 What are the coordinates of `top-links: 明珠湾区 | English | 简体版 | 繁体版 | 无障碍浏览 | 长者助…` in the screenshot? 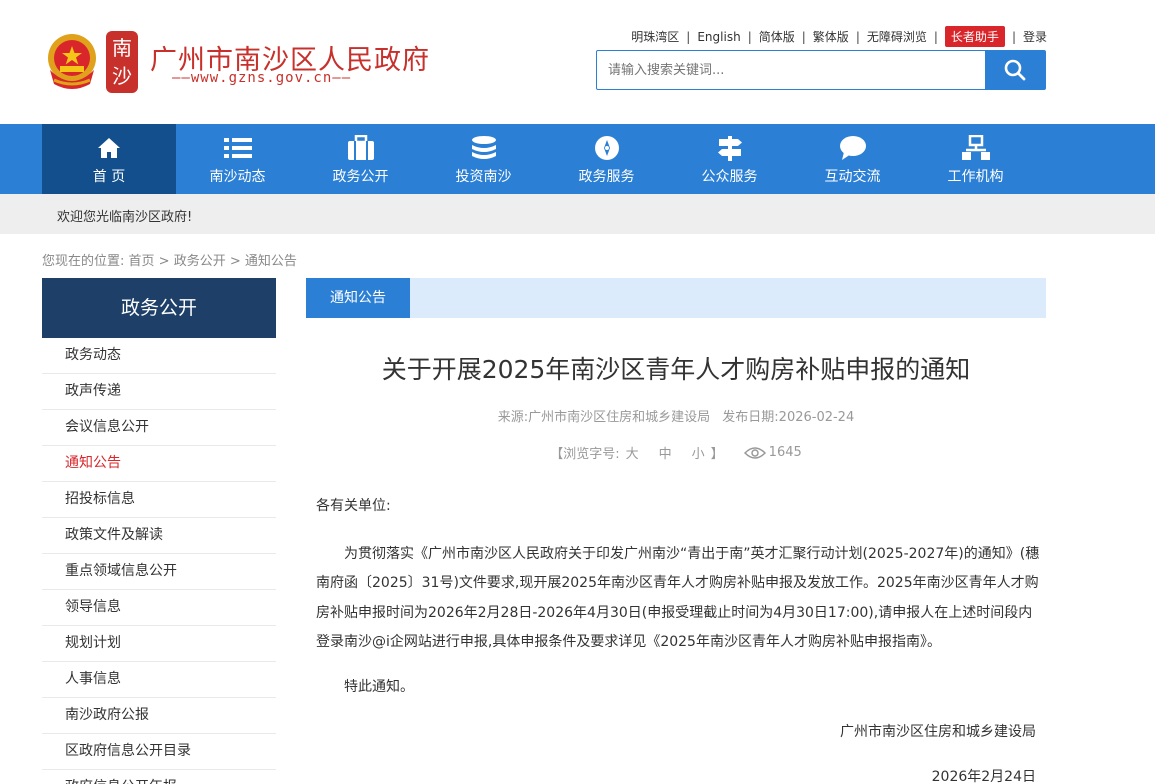 It's located at (839, 36).